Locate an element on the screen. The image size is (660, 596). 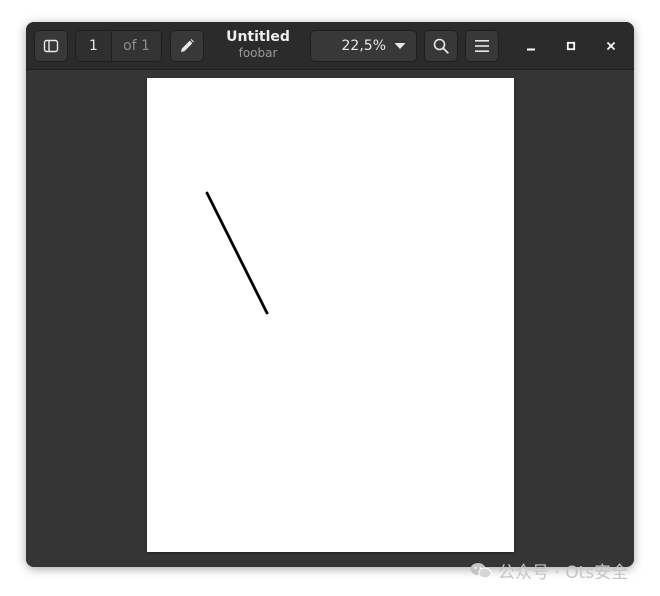
window-title-block: Untitled foobar is located at coordinates (258, 44).